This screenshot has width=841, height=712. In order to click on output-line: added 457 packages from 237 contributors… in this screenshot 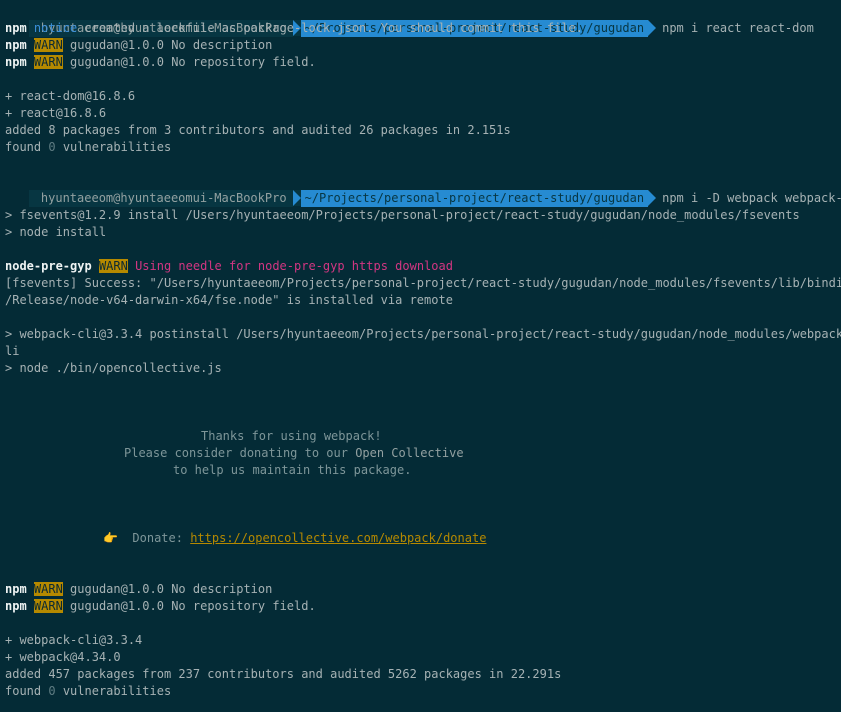, I will do `click(283, 674)`.